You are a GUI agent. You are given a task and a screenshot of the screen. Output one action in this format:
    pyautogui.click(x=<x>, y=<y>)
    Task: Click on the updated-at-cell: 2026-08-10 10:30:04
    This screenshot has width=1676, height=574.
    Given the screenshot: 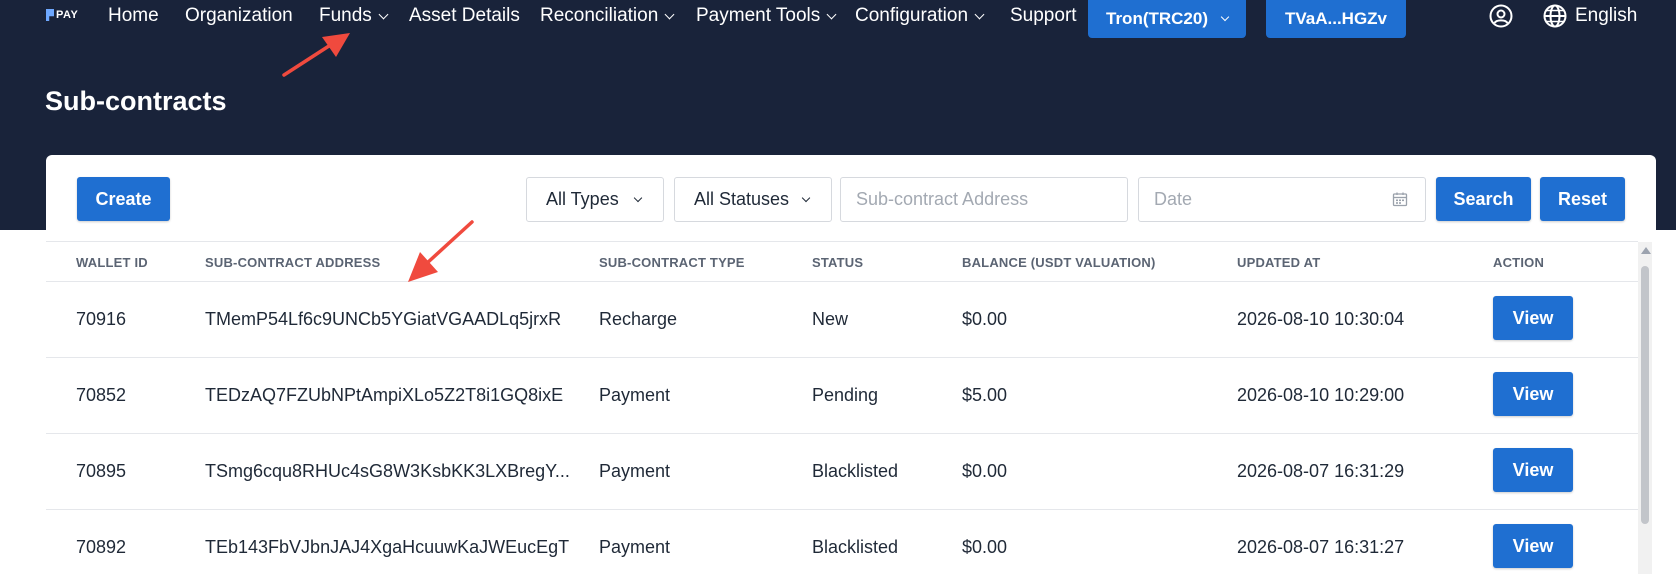 What is the action you would take?
    pyautogui.click(x=1321, y=319)
    